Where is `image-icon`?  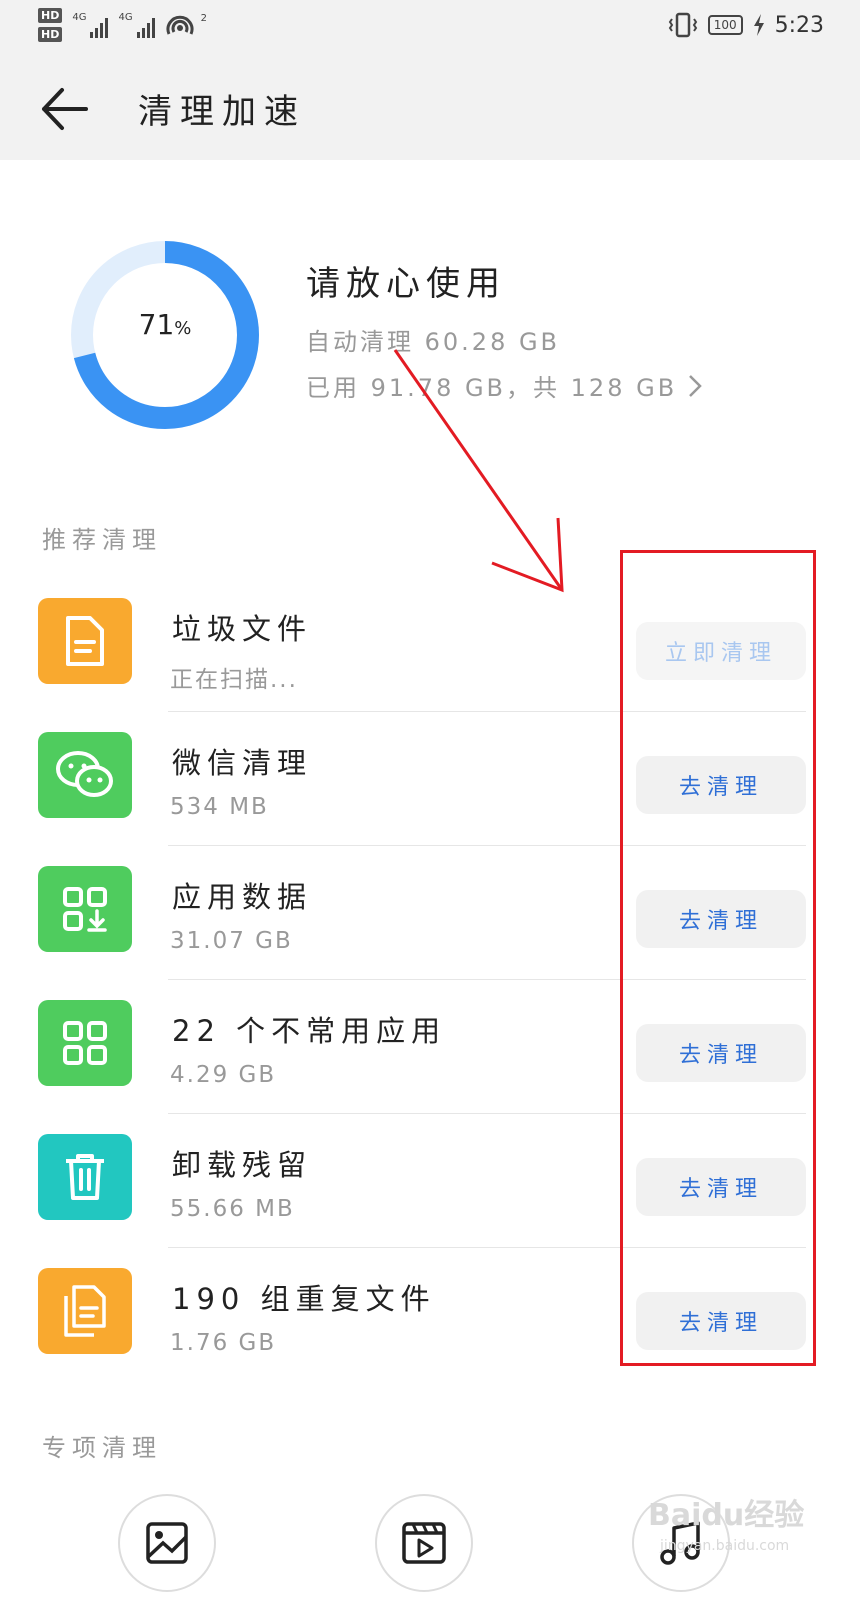 image-icon is located at coordinates (167, 1543).